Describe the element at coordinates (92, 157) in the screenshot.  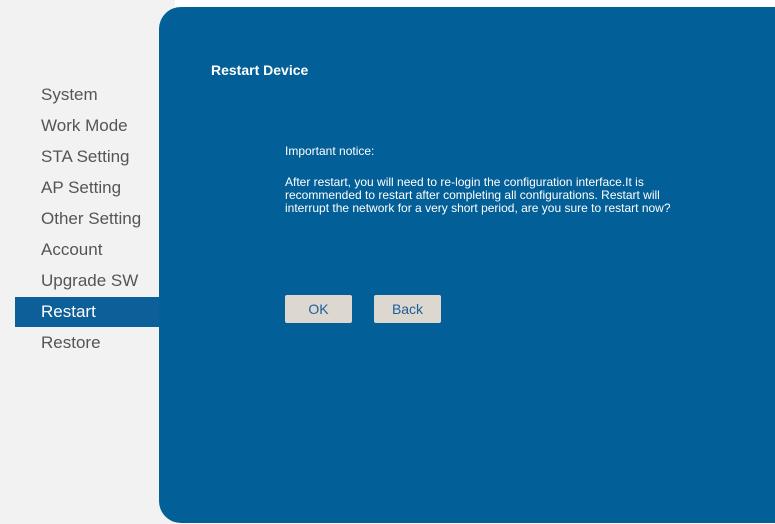
I see `sidebar-item-sta-setting: STA Setting` at that location.